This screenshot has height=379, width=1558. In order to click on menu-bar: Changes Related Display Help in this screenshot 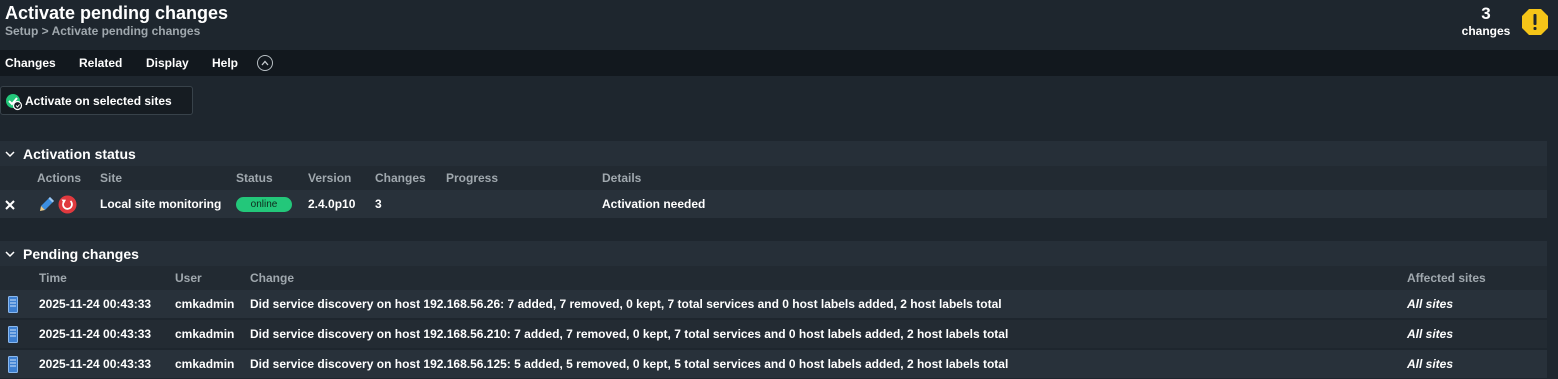, I will do `click(779, 63)`.